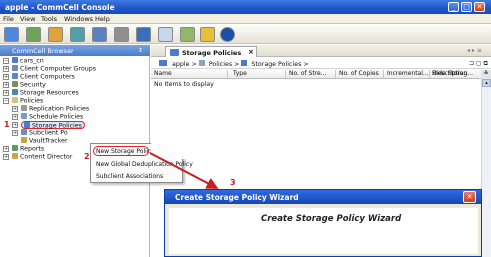 This screenshot has width=491, height=257. Describe the element at coordinates (8, 19) in the screenshot. I see `menu-file: File` at that location.